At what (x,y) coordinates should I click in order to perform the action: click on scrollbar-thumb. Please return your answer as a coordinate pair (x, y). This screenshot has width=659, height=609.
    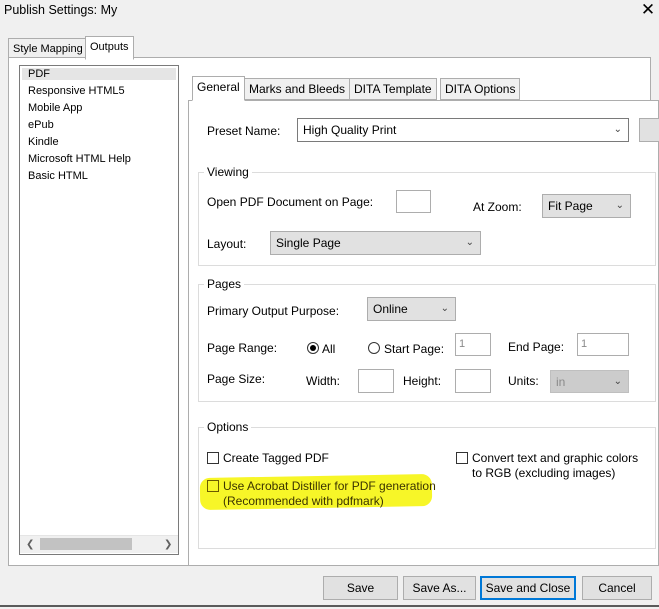
    Looking at the image, I should click on (86, 544).